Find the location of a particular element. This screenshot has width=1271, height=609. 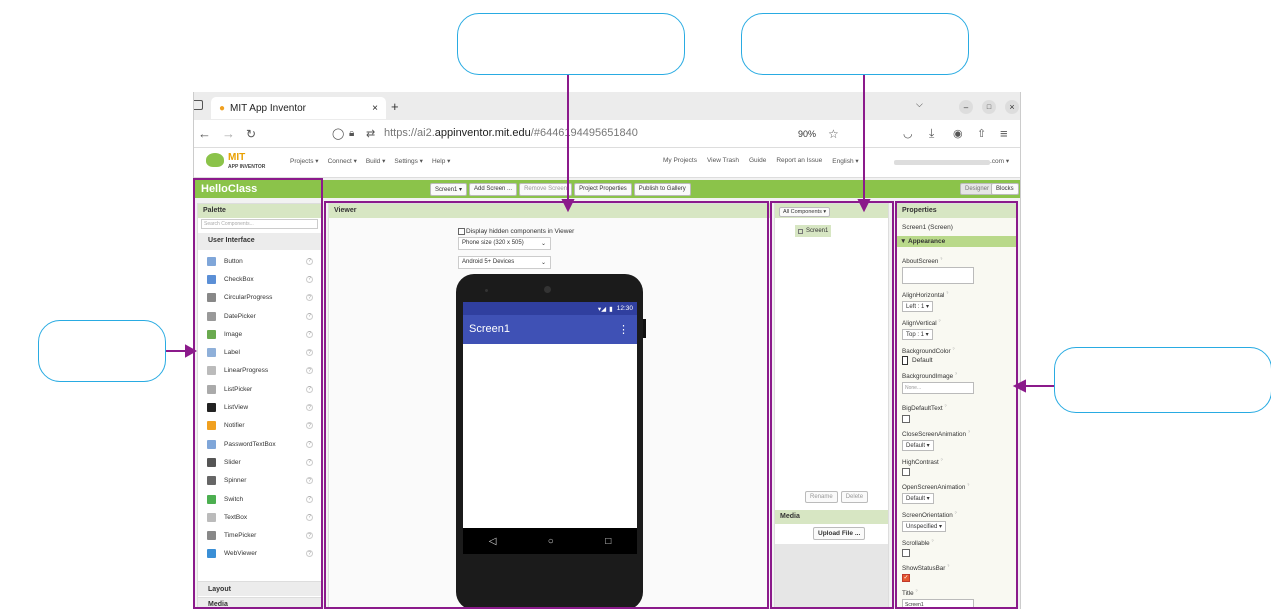

close-tab-icon: × is located at coordinates (375, 108).